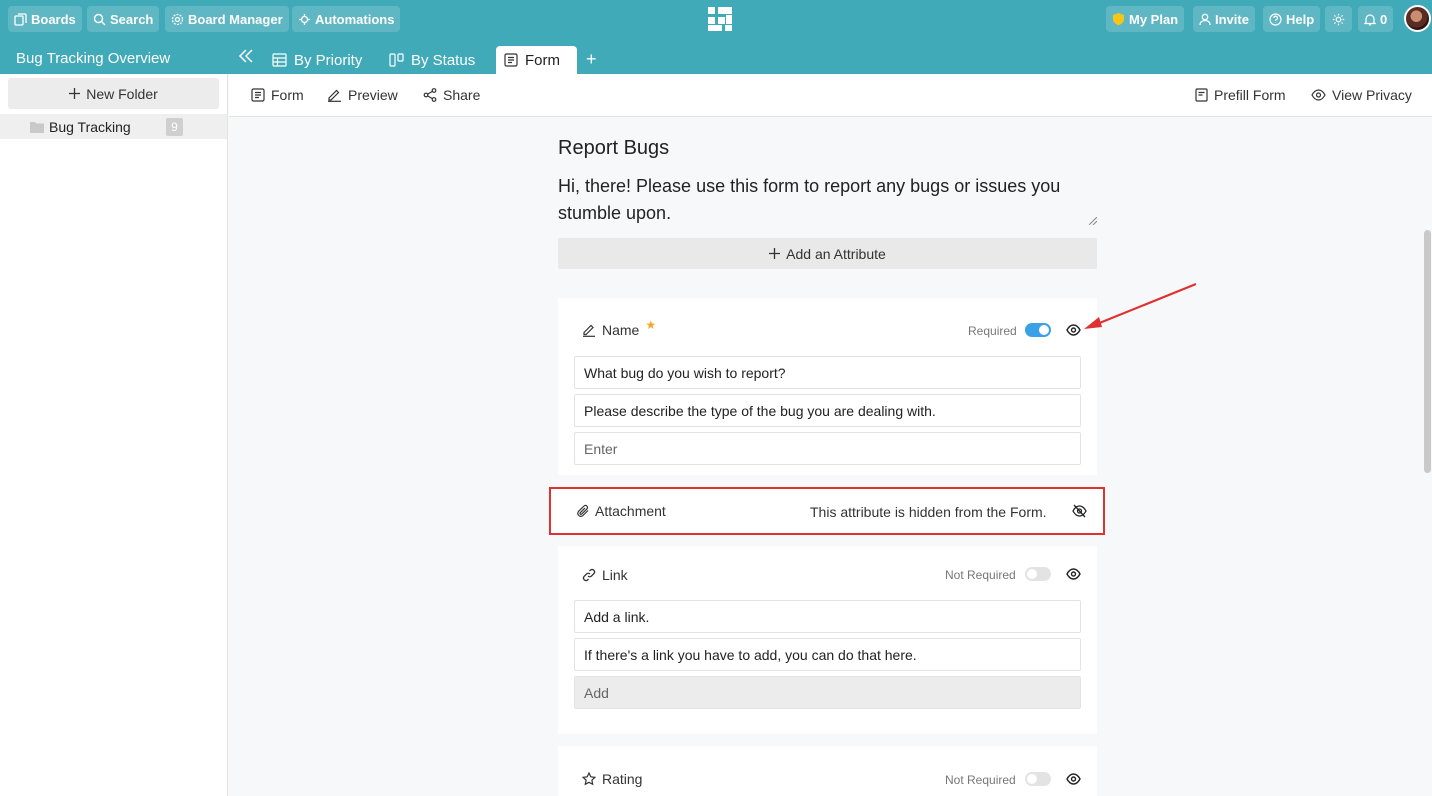  Describe the element at coordinates (99, 19) in the screenshot. I see `search-icon` at that location.